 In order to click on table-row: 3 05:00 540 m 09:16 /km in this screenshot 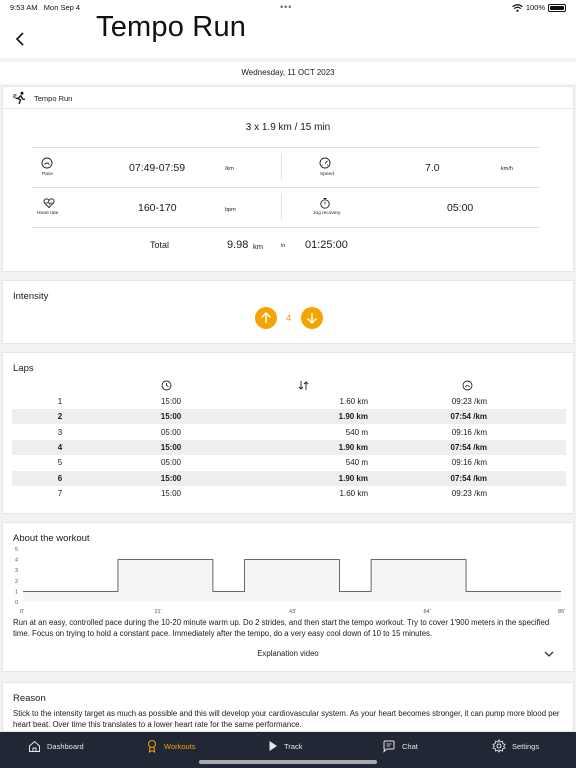, I will do `click(289, 432)`.